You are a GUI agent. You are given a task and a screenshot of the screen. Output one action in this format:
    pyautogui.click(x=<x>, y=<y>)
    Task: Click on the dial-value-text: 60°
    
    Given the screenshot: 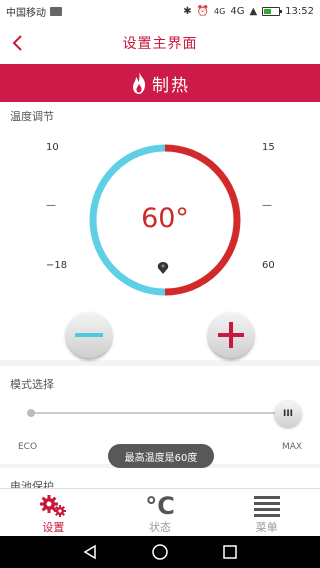 What is the action you would take?
    pyautogui.click(x=165, y=218)
    